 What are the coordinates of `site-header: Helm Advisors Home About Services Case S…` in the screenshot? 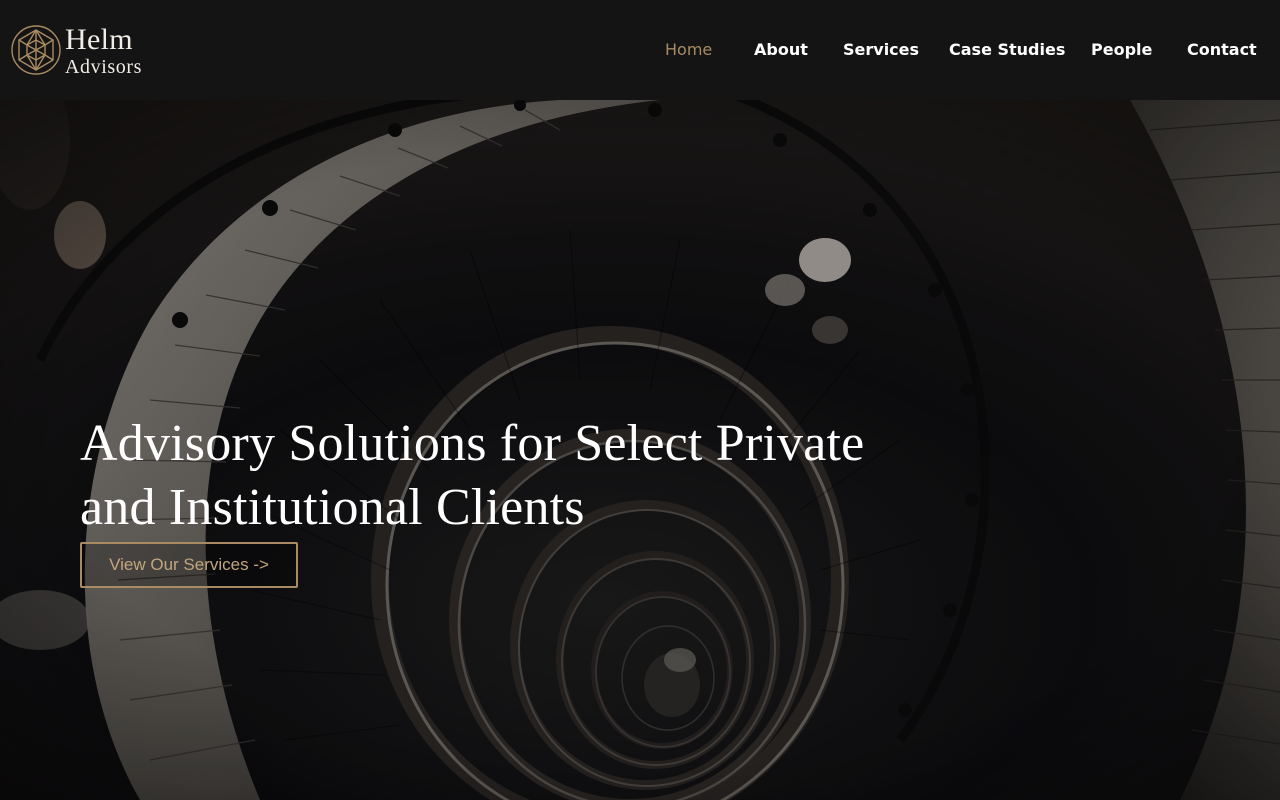 It's located at (640, 50).